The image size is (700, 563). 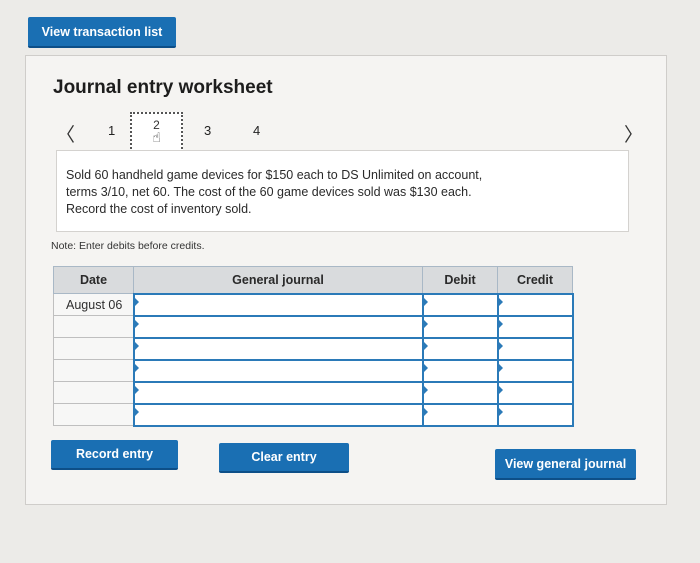 I want to click on clear-entry-button: Clear entry, so click(x=284, y=458).